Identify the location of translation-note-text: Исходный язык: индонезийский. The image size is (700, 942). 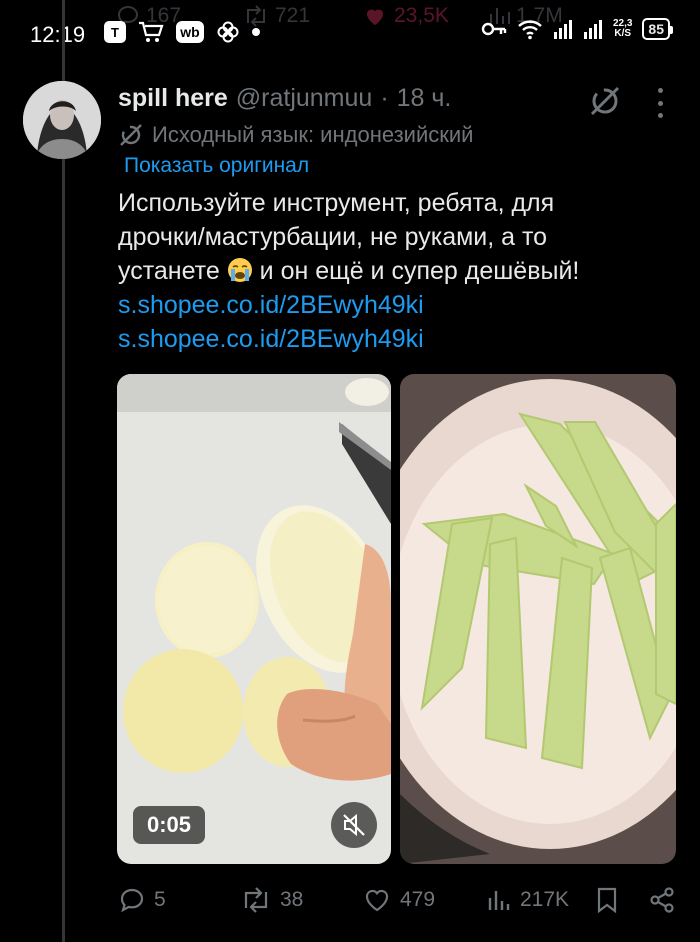
(313, 134).